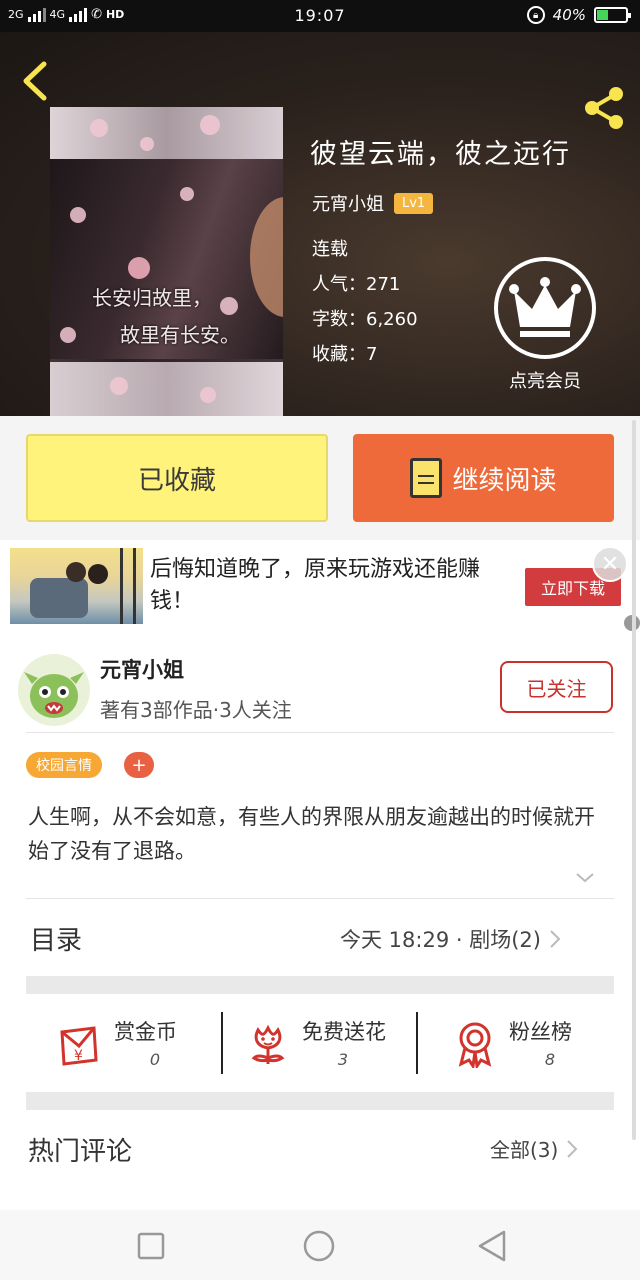  What do you see at coordinates (177, 478) in the screenshot?
I see `favorited-button: 已收藏` at bounding box center [177, 478].